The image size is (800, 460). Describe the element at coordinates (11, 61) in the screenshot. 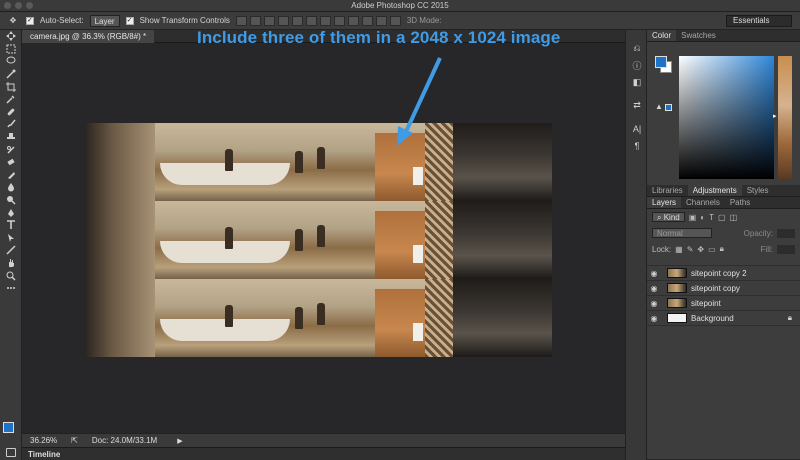

I see `lasso-tool` at that location.